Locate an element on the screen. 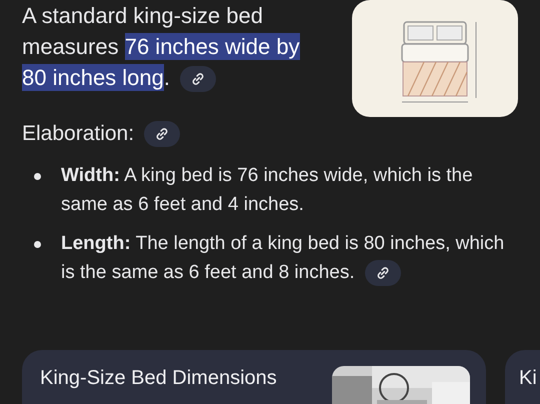  card-title: King-Size Bed Dimensions is located at coordinates (158, 378).